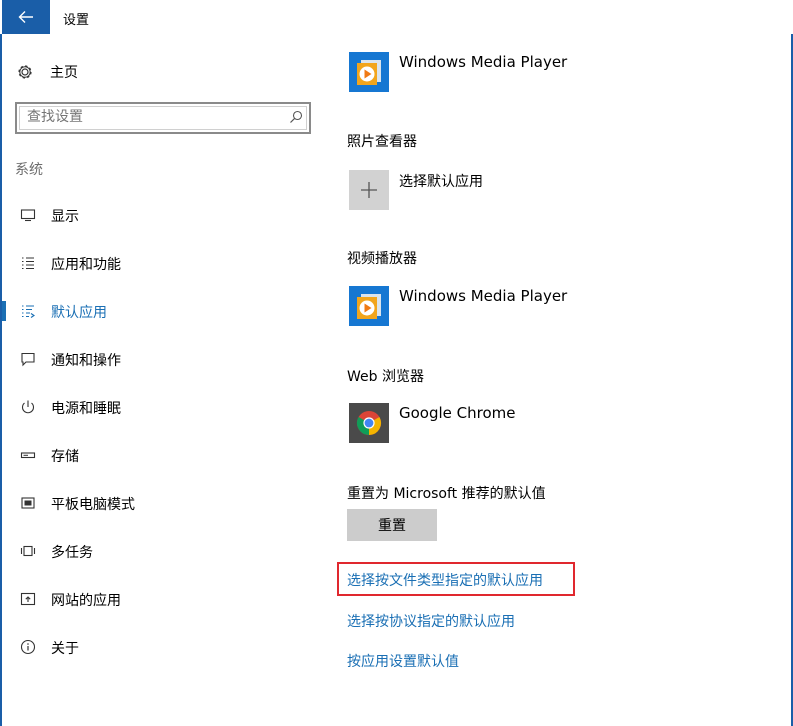 The image size is (793, 726). Describe the element at coordinates (161, 551) in the screenshot. I see `sidebar-item-multitasking: 多任务` at that location.